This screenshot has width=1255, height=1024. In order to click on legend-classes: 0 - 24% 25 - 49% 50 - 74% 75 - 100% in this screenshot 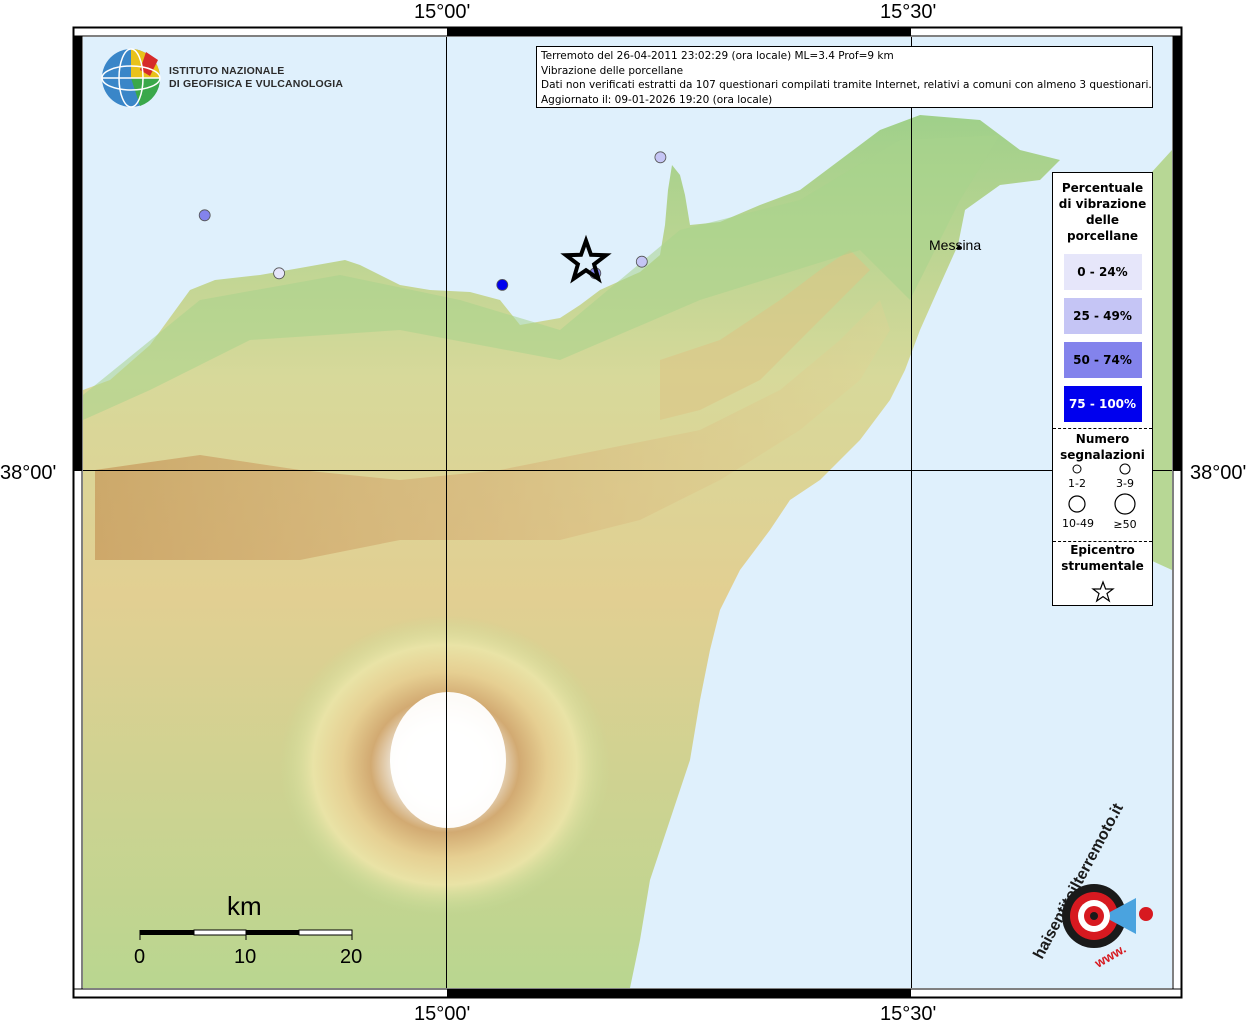, I will do `click(1102, 338)`.